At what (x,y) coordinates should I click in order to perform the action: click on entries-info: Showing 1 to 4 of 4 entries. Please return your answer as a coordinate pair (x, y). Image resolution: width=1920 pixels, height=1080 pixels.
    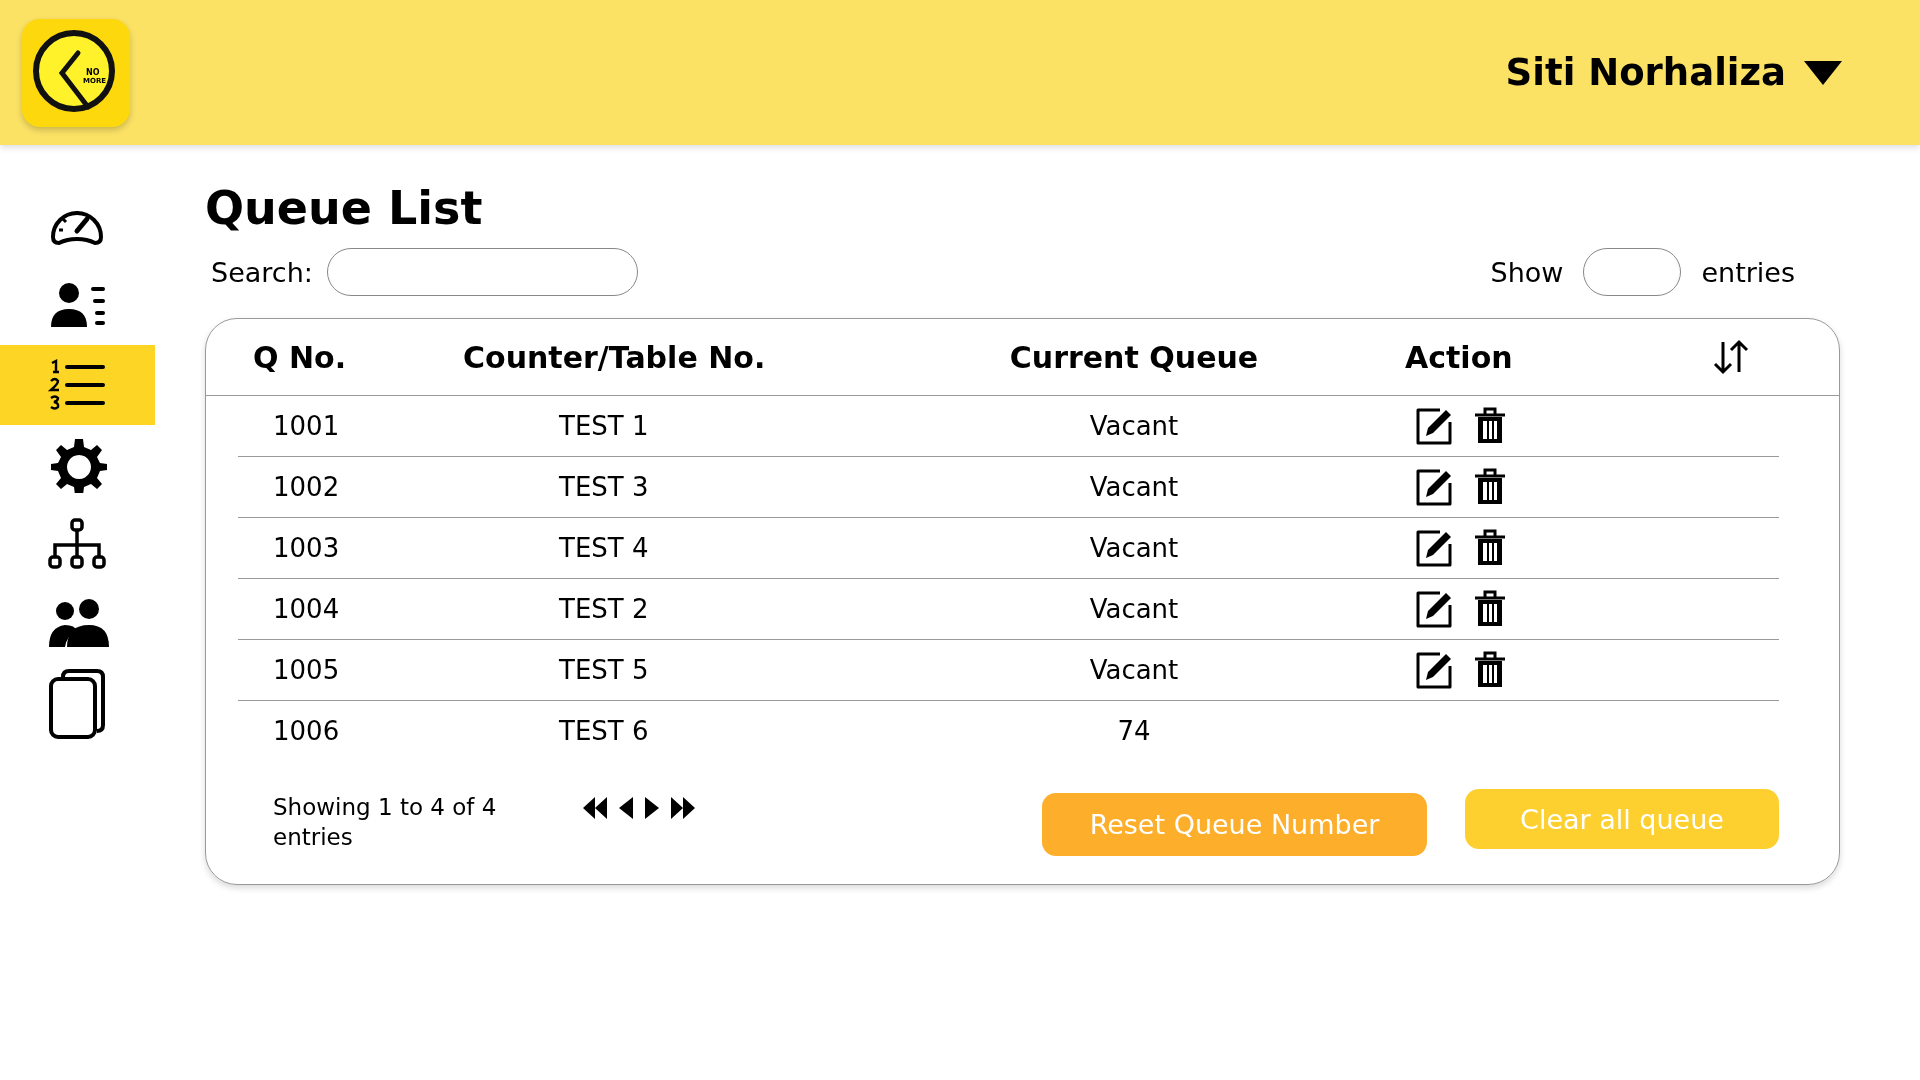
    Looking at the image, I should click on (385, 822).